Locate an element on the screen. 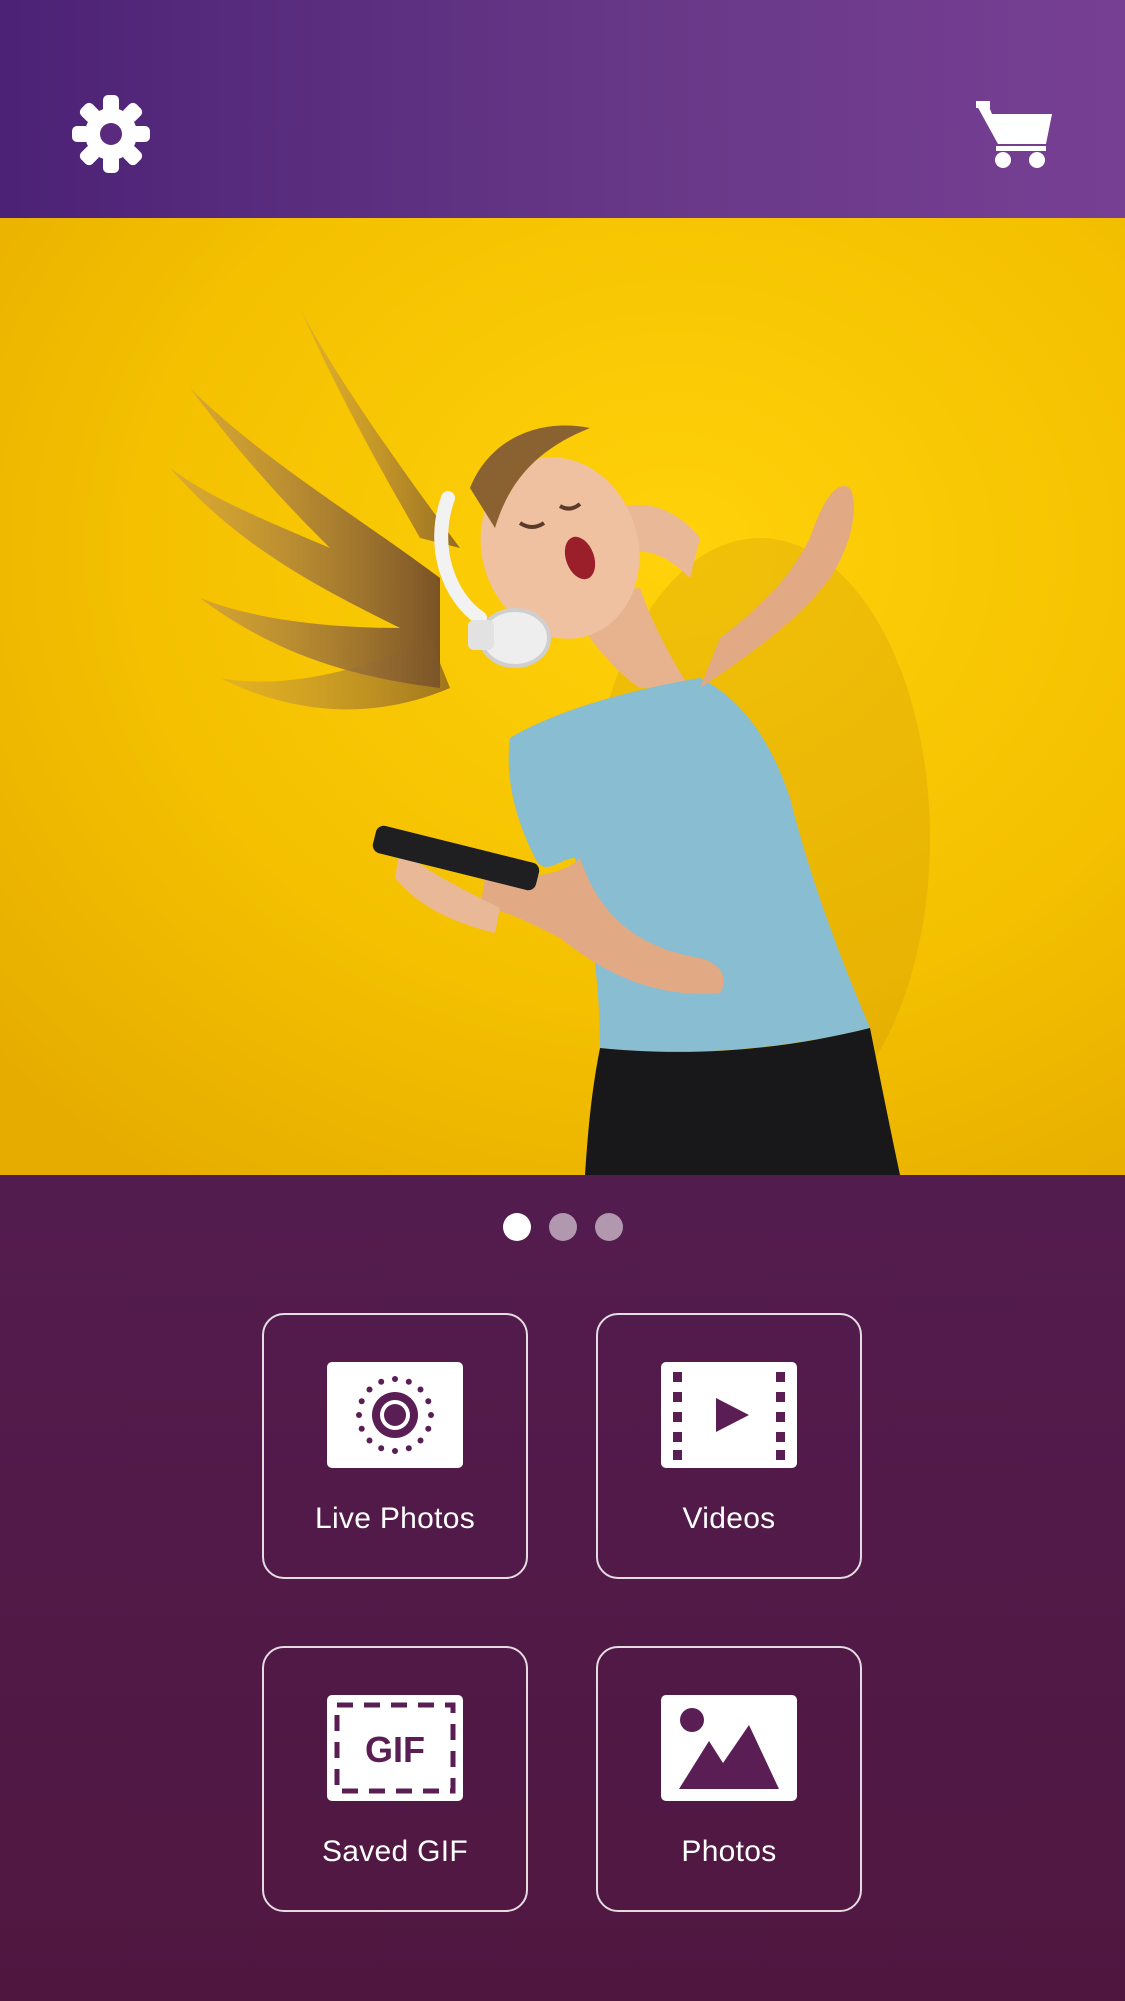  tile-videos: Videos is located at coordinates (729, 1446).